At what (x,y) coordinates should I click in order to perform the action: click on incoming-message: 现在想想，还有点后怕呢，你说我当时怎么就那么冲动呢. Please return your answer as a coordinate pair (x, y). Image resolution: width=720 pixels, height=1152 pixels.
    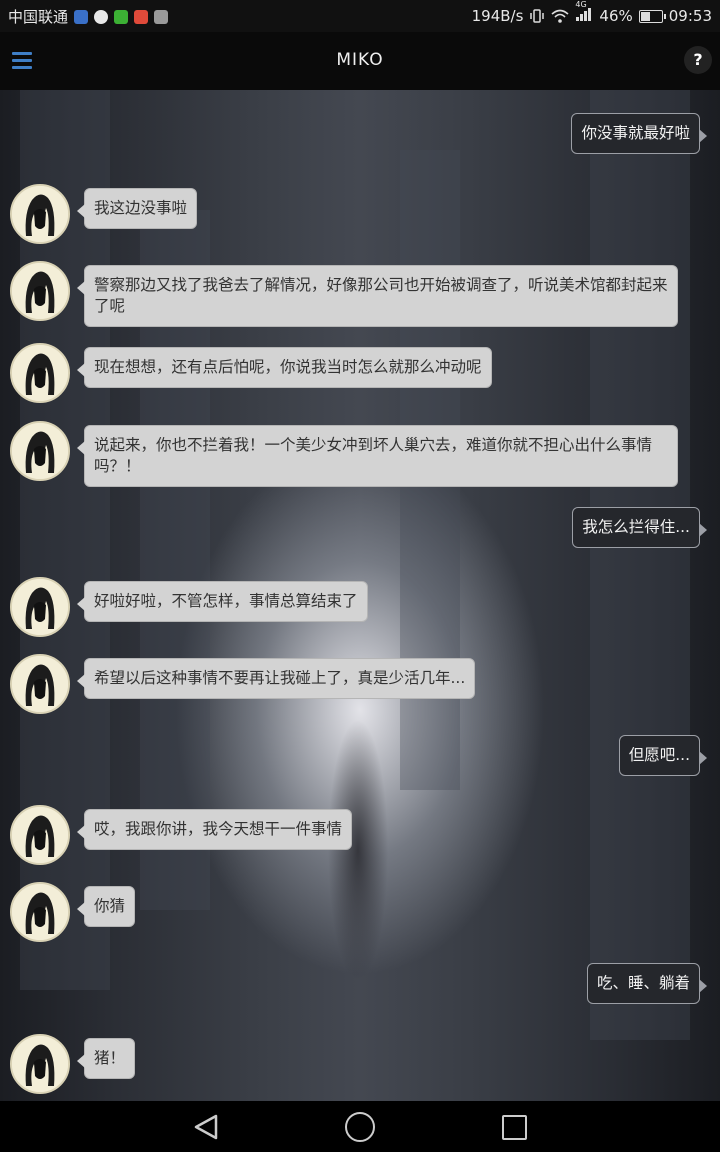
    Looking at the image, I should click on (284, 367).